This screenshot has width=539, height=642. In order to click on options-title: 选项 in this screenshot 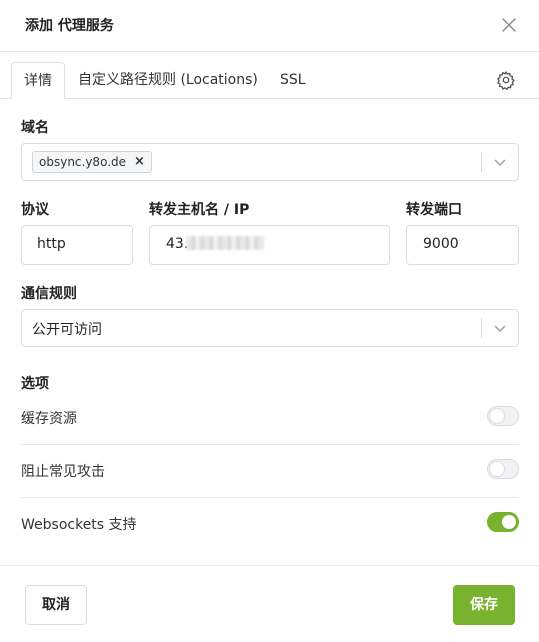, I will do `click(35, 384)`.